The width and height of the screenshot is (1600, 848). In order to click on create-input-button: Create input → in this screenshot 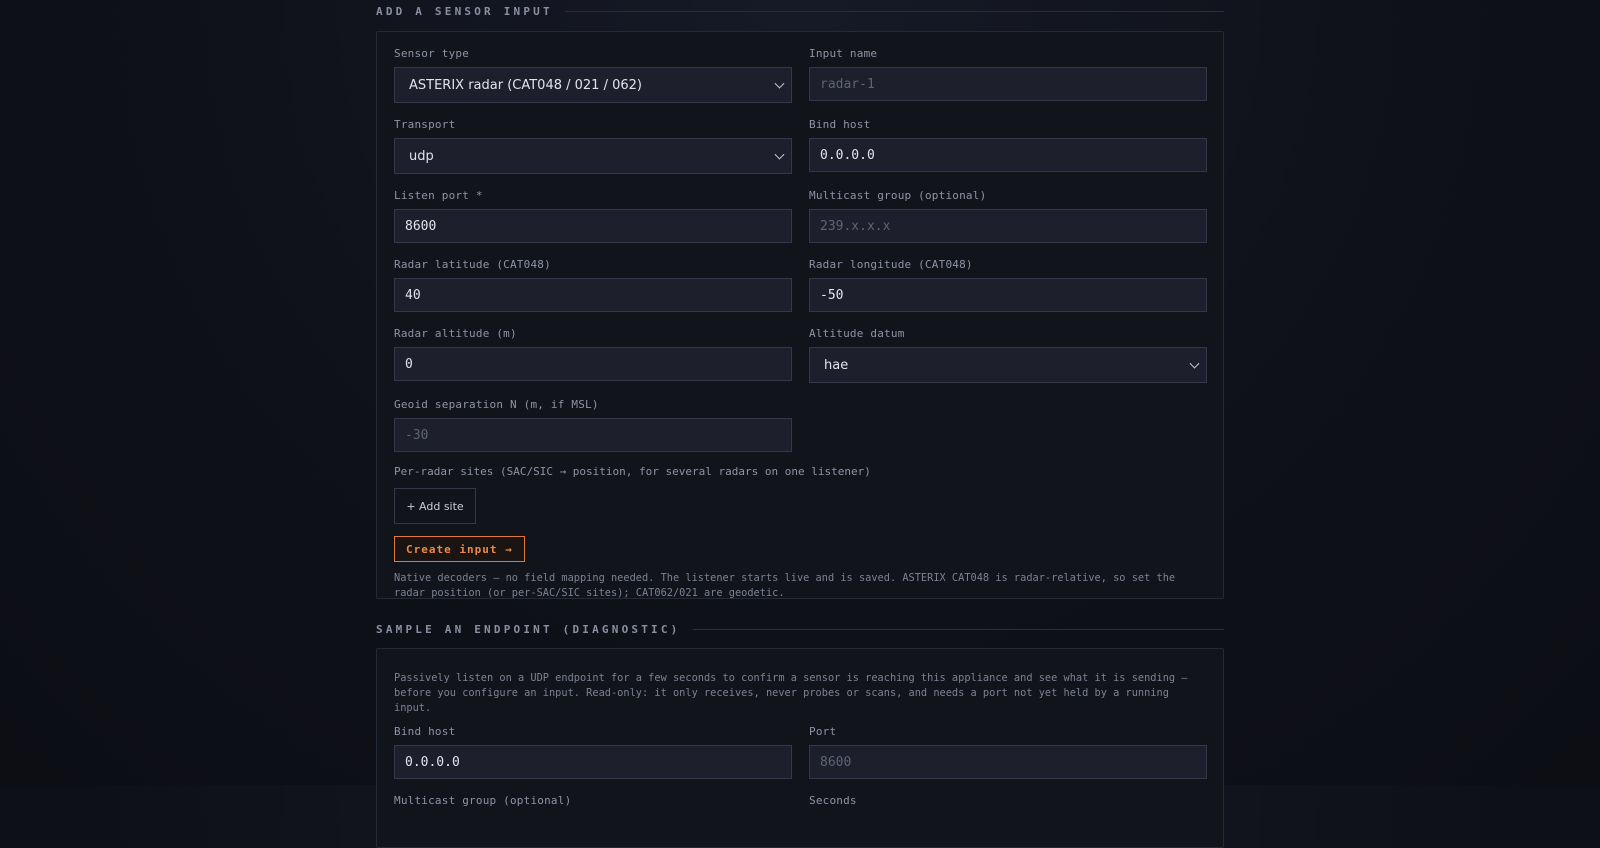, I will do `click(459, 549)`.